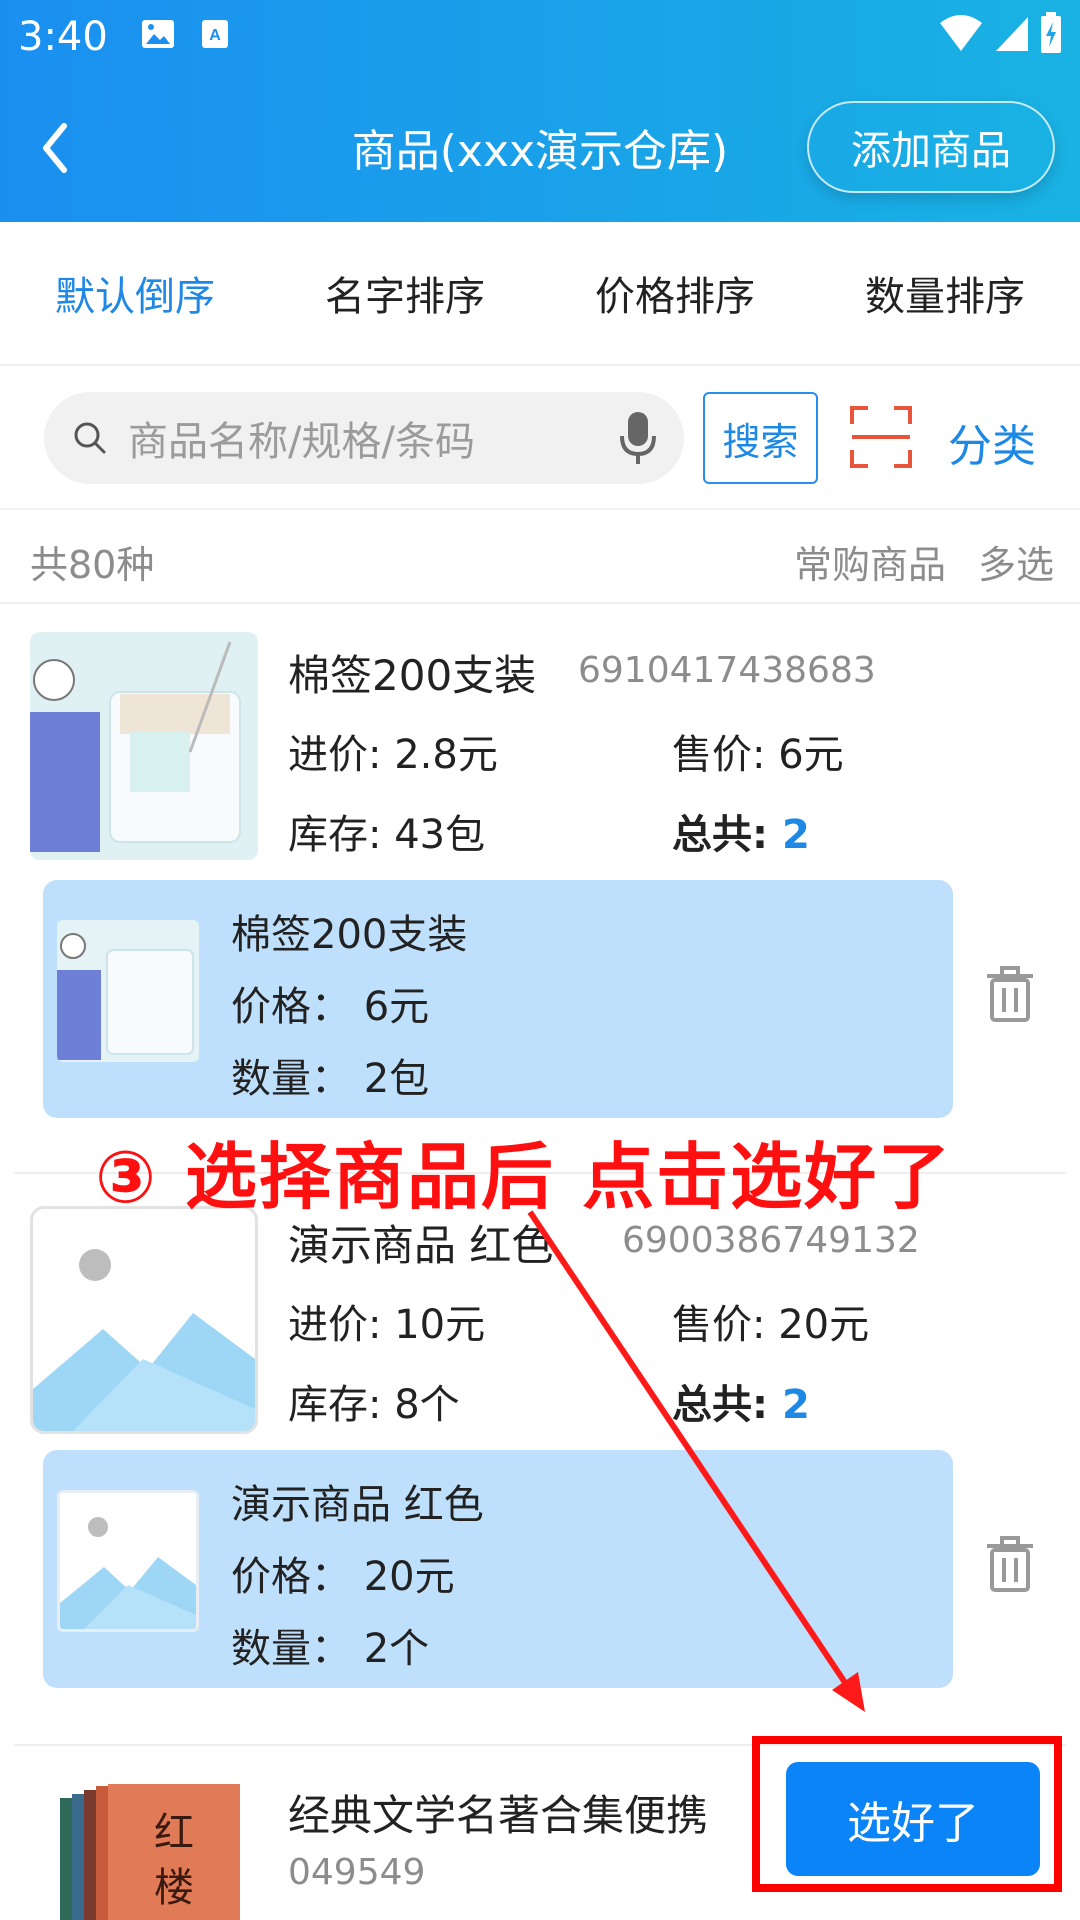 This screenshot has height=1920, width=1080. I want to click on sale-price: 售价: 6元, so click(758, 751).